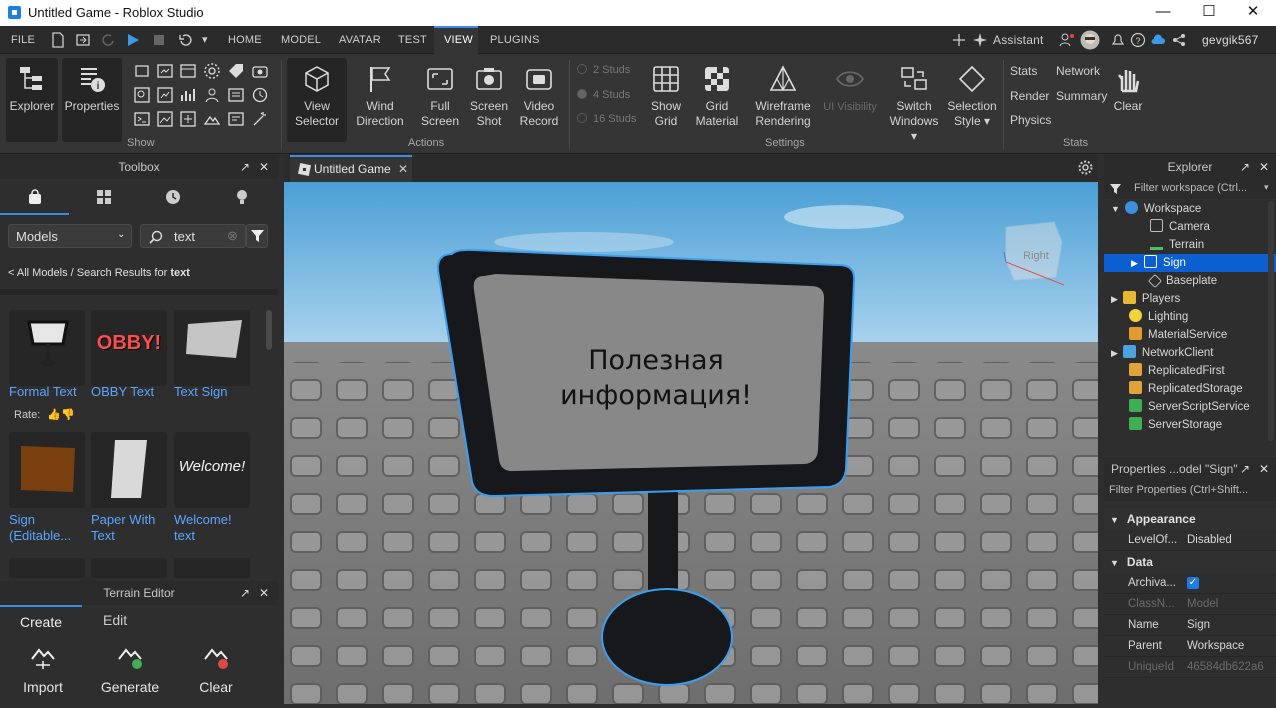  I want to click on network-stats-toggle: Network, so click(1078, 71).